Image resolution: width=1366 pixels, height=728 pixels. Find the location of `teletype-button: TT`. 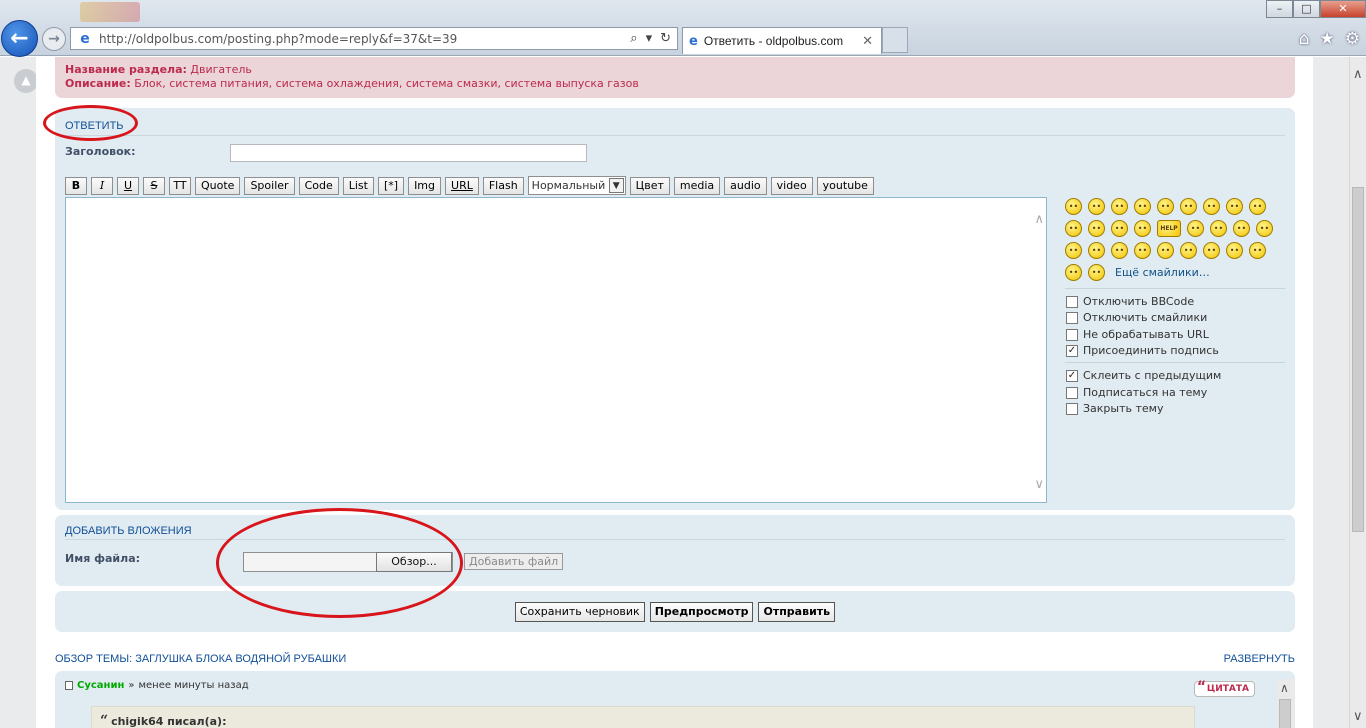

teletype-button: TT is located at coordinates (180, 185).